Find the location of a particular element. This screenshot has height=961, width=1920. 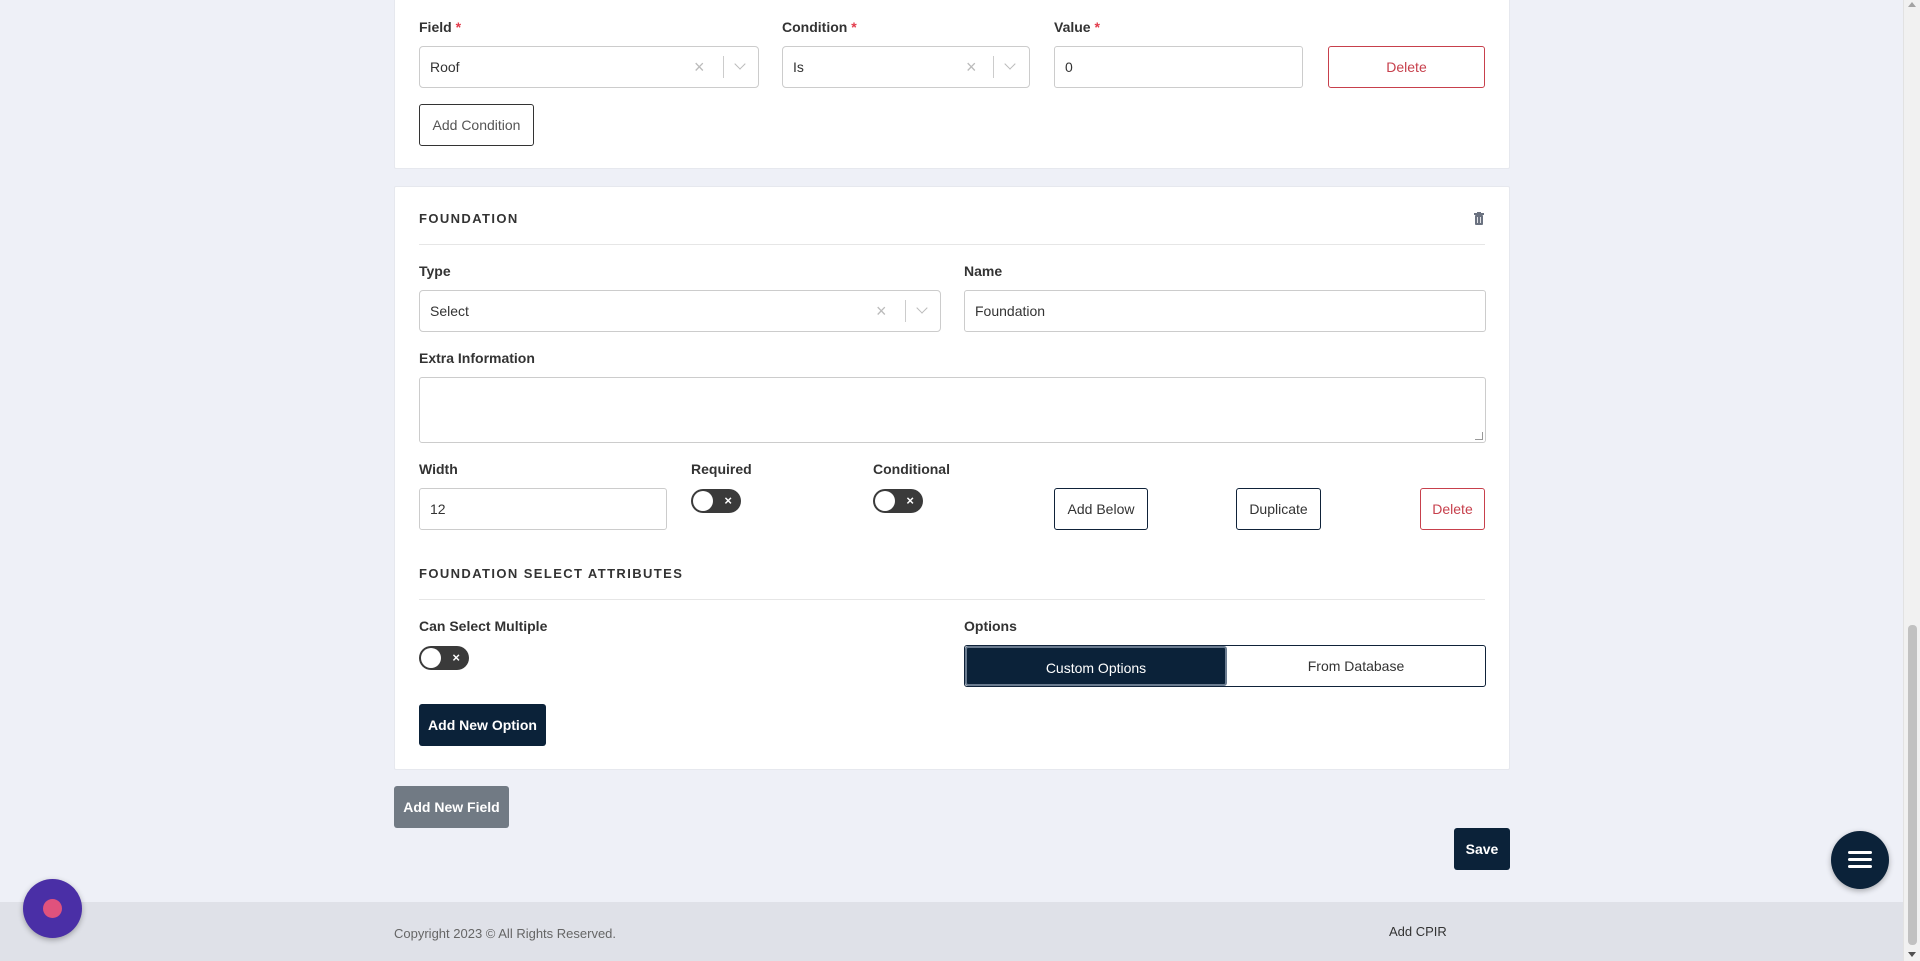

menu-fab-button is located at coordinates (1860, 860).